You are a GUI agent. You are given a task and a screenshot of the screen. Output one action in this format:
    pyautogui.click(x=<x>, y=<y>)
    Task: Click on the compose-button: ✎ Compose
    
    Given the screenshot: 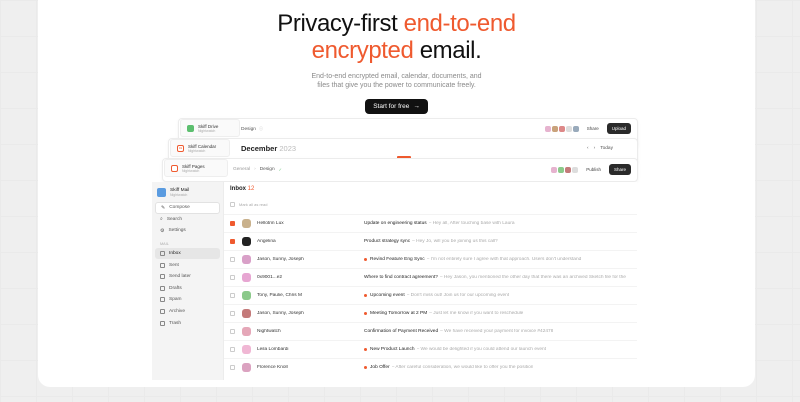 What is the action you would take?
    pyautogui.click(x=187, y=208)
    